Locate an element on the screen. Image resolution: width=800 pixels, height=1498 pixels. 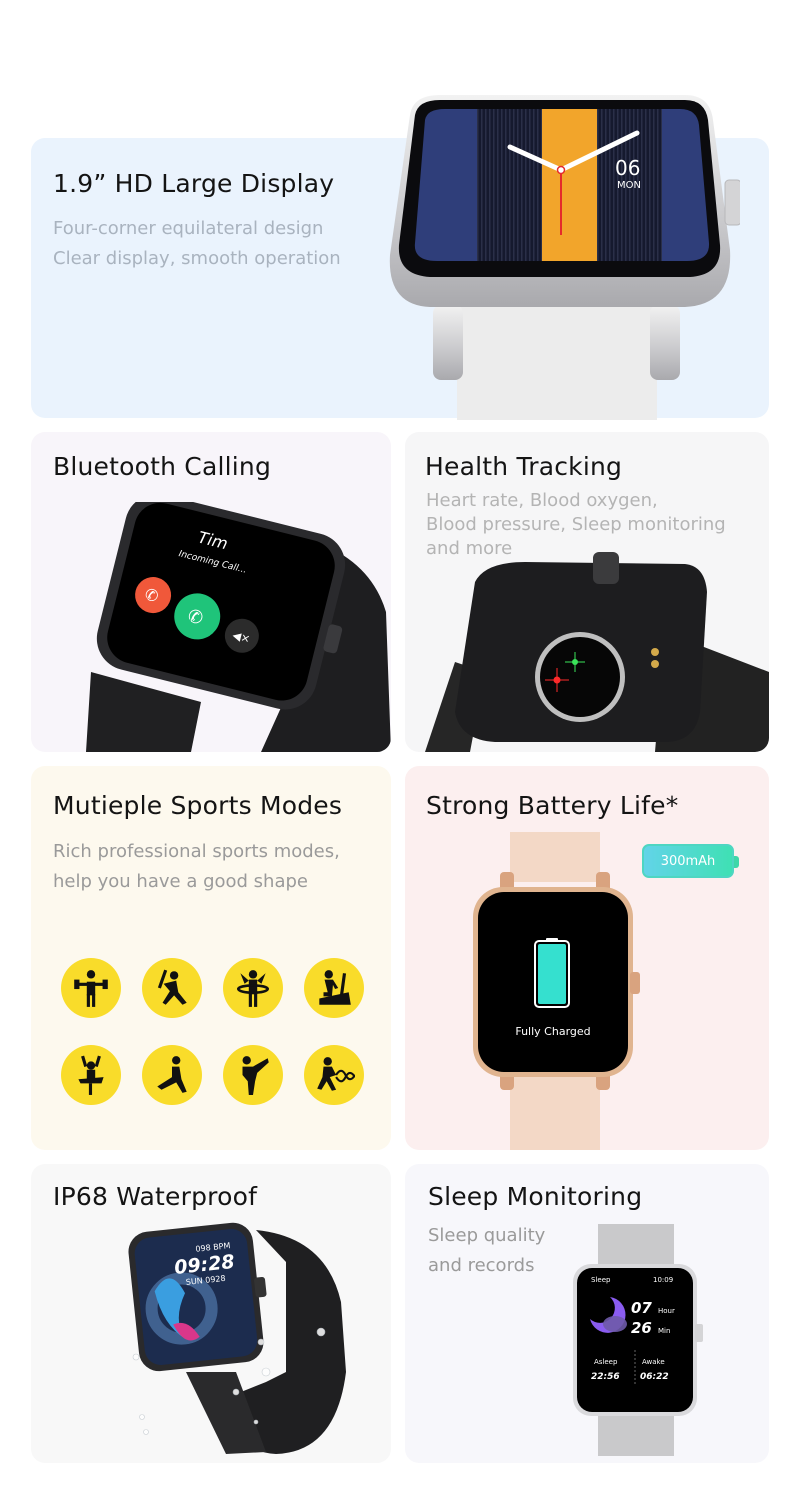
waterproof-watch-image: 098 BPM 09:28 SUN 0928 is located at coordinates (237, 1338).